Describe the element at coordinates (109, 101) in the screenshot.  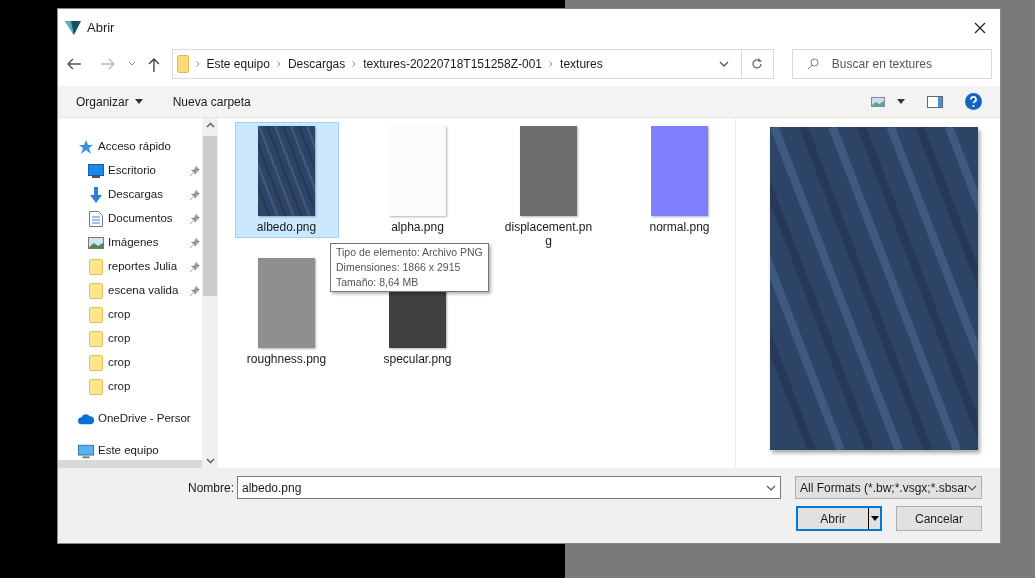
I see `toolbar-button: Organizar` at that location.